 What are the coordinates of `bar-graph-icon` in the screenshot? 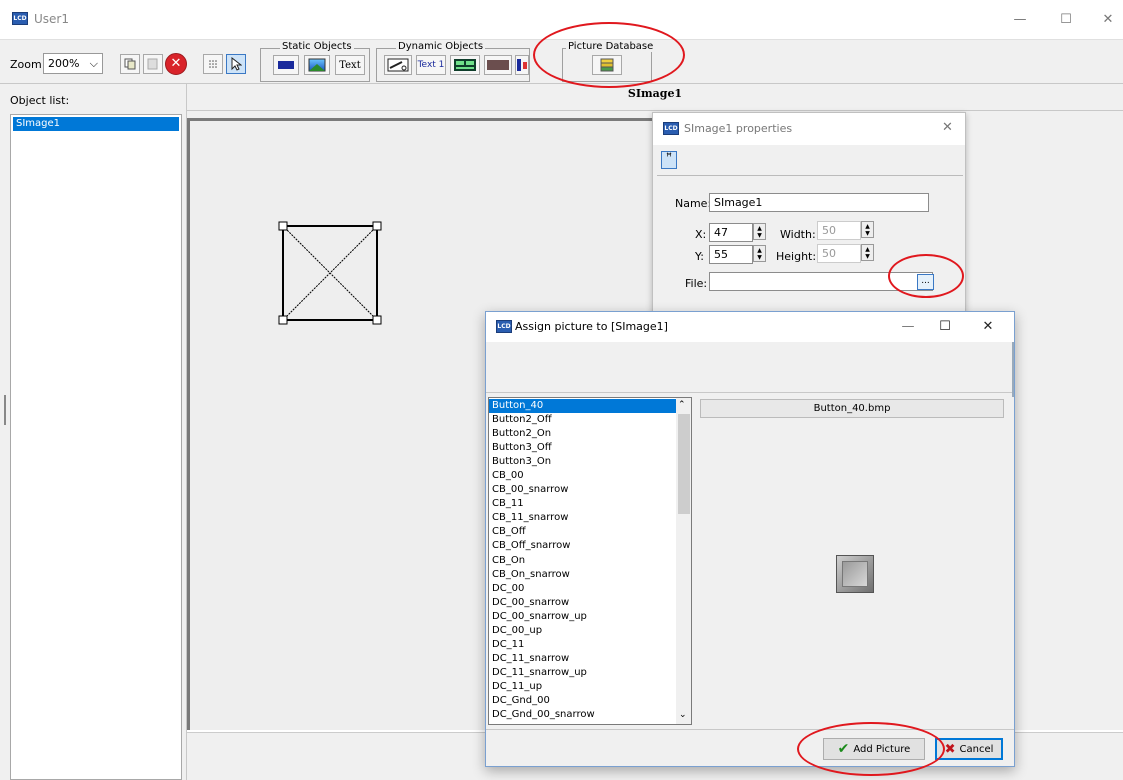 It's located at (498, 65).